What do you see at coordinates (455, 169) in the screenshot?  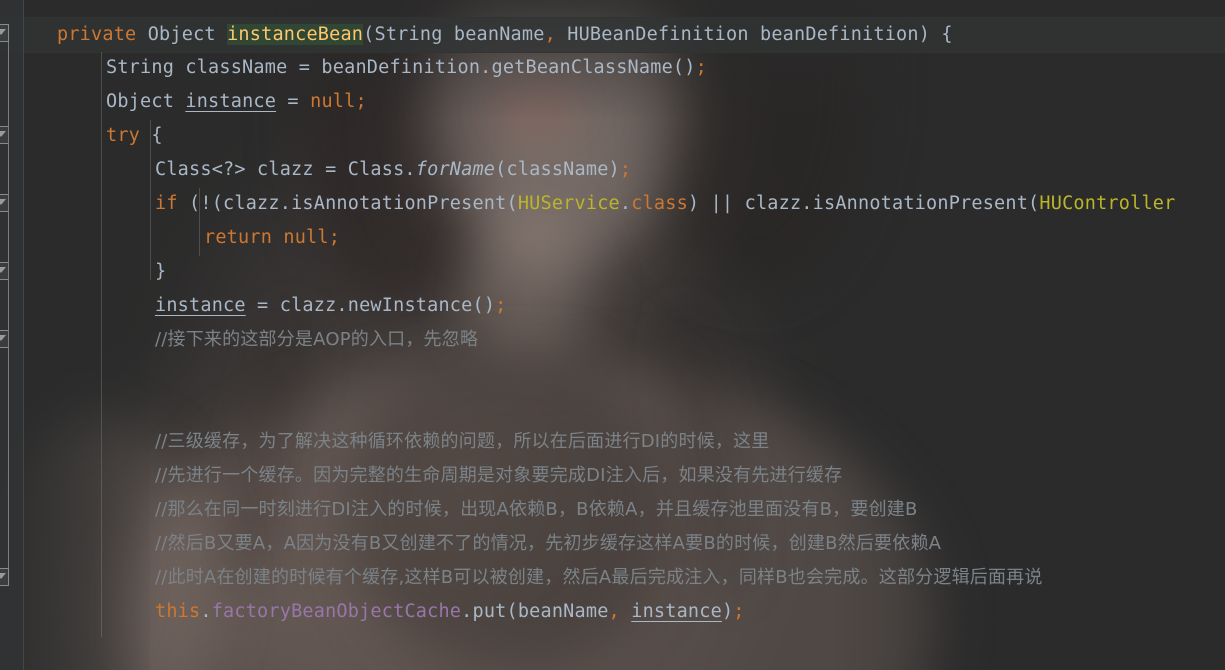 I see `code-token: forName` at bounding box center [455, 169].